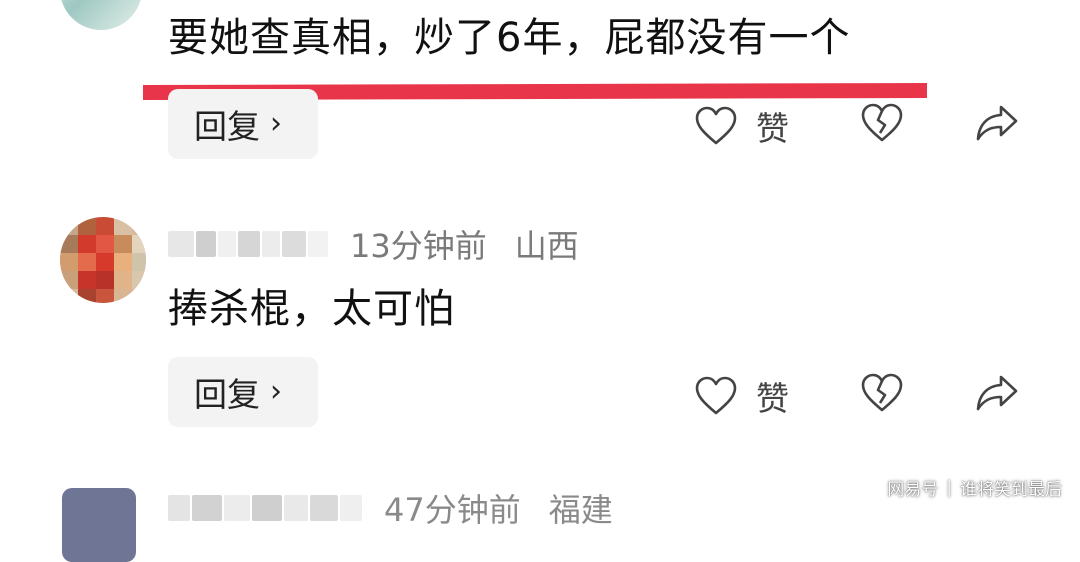 The height and width of the screenshot is (562, 1080). What do you see at coordinates (1011, 490) in the screenshot?
I see `watermark-author: 谁将笑到最后` at bounding box center [1011, 490].